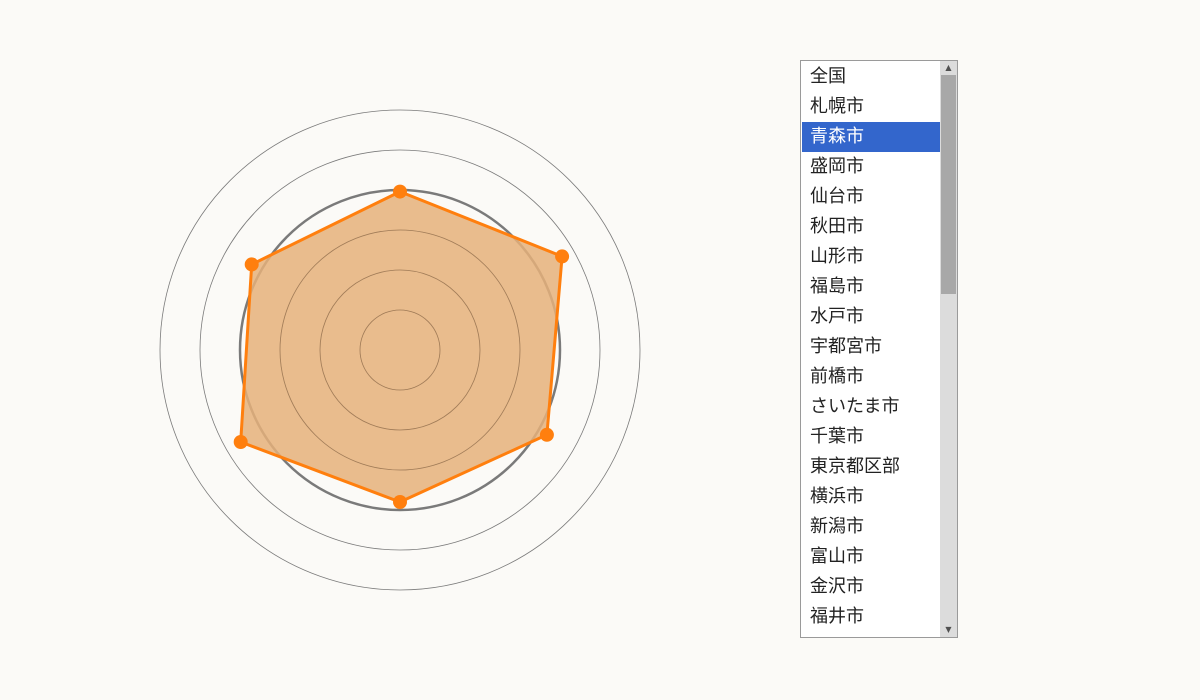  I want to click on city-option: 宇都宮市, so click(872, 347).